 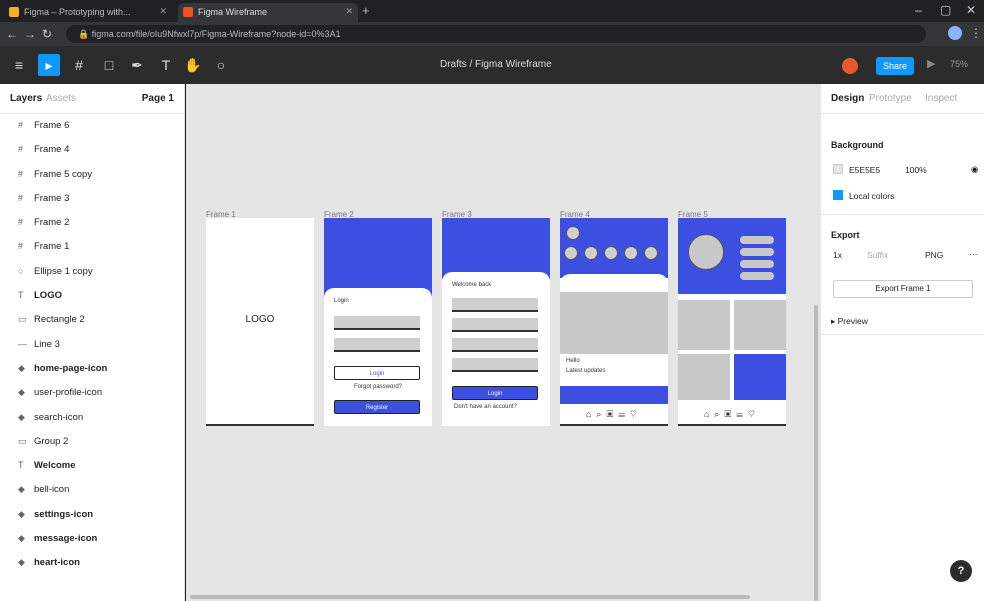 What do you see at coordinates (92, 126) in the screenshot?
I see `layer-item: # Frame 6` at bounding box center [92, 126].